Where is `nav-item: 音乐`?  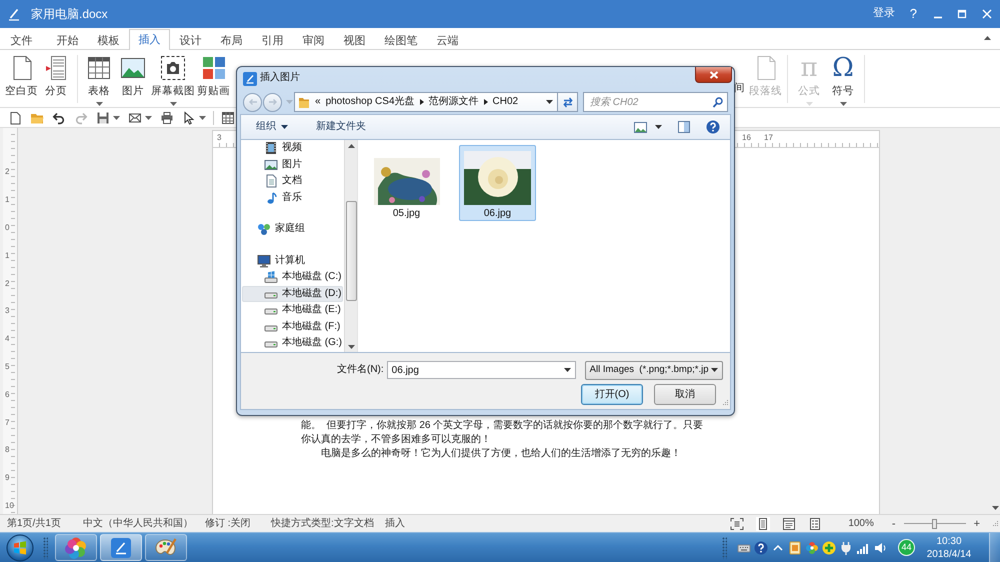
nav-item: 音乐 is located at coordinates (292, 198).